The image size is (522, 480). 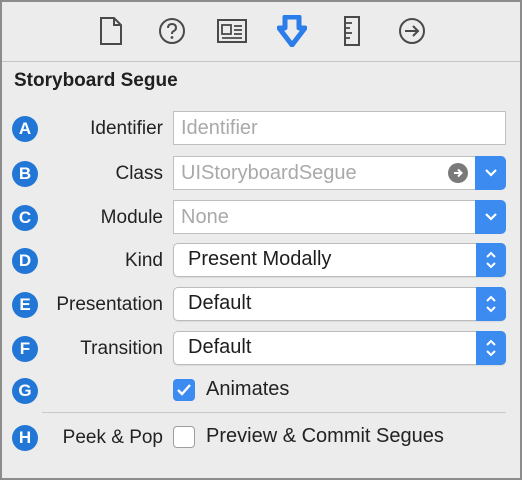 What do you see at coordinates (172, 31) in the screenshot?
I see `quick-help-icon` at bounding box center [172, 31].